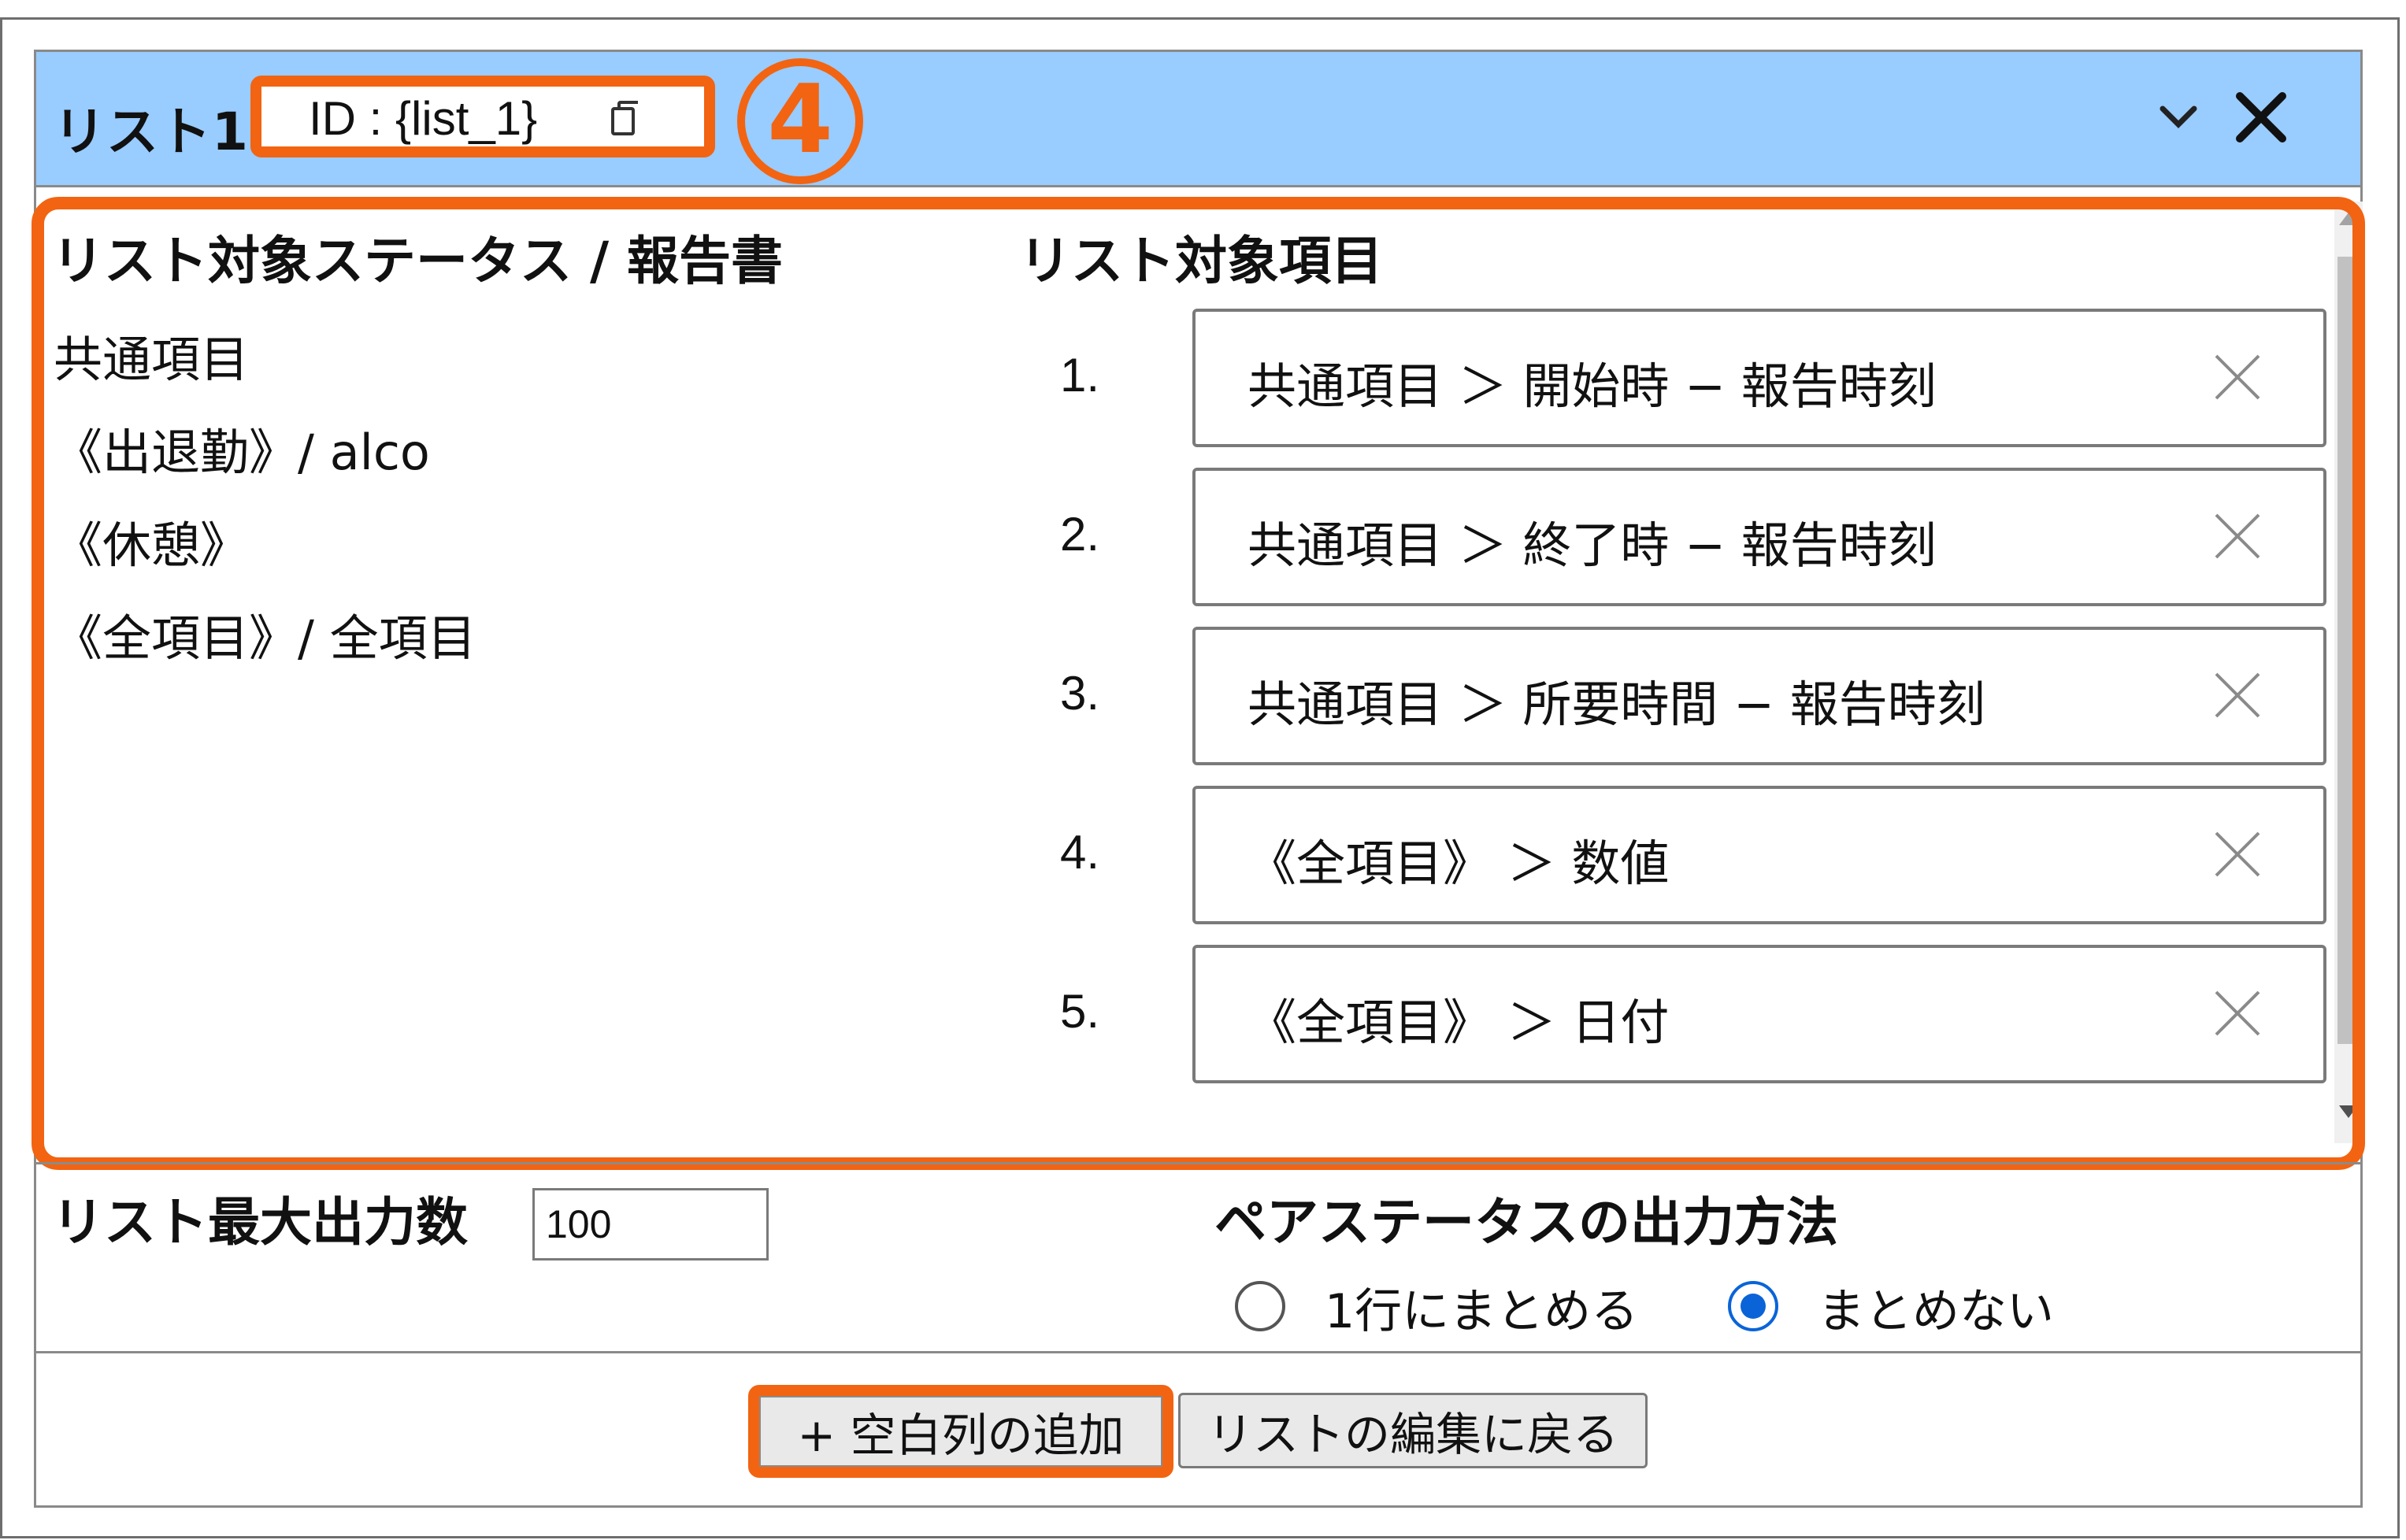 The height and width of the screenshot is (1540, 2406). What do you see at coordinates (1413, 1430) in the screenshot?
I see `back-to-list-edit-button: リストの編集に戻る` at bounding box center [1413, 1430].